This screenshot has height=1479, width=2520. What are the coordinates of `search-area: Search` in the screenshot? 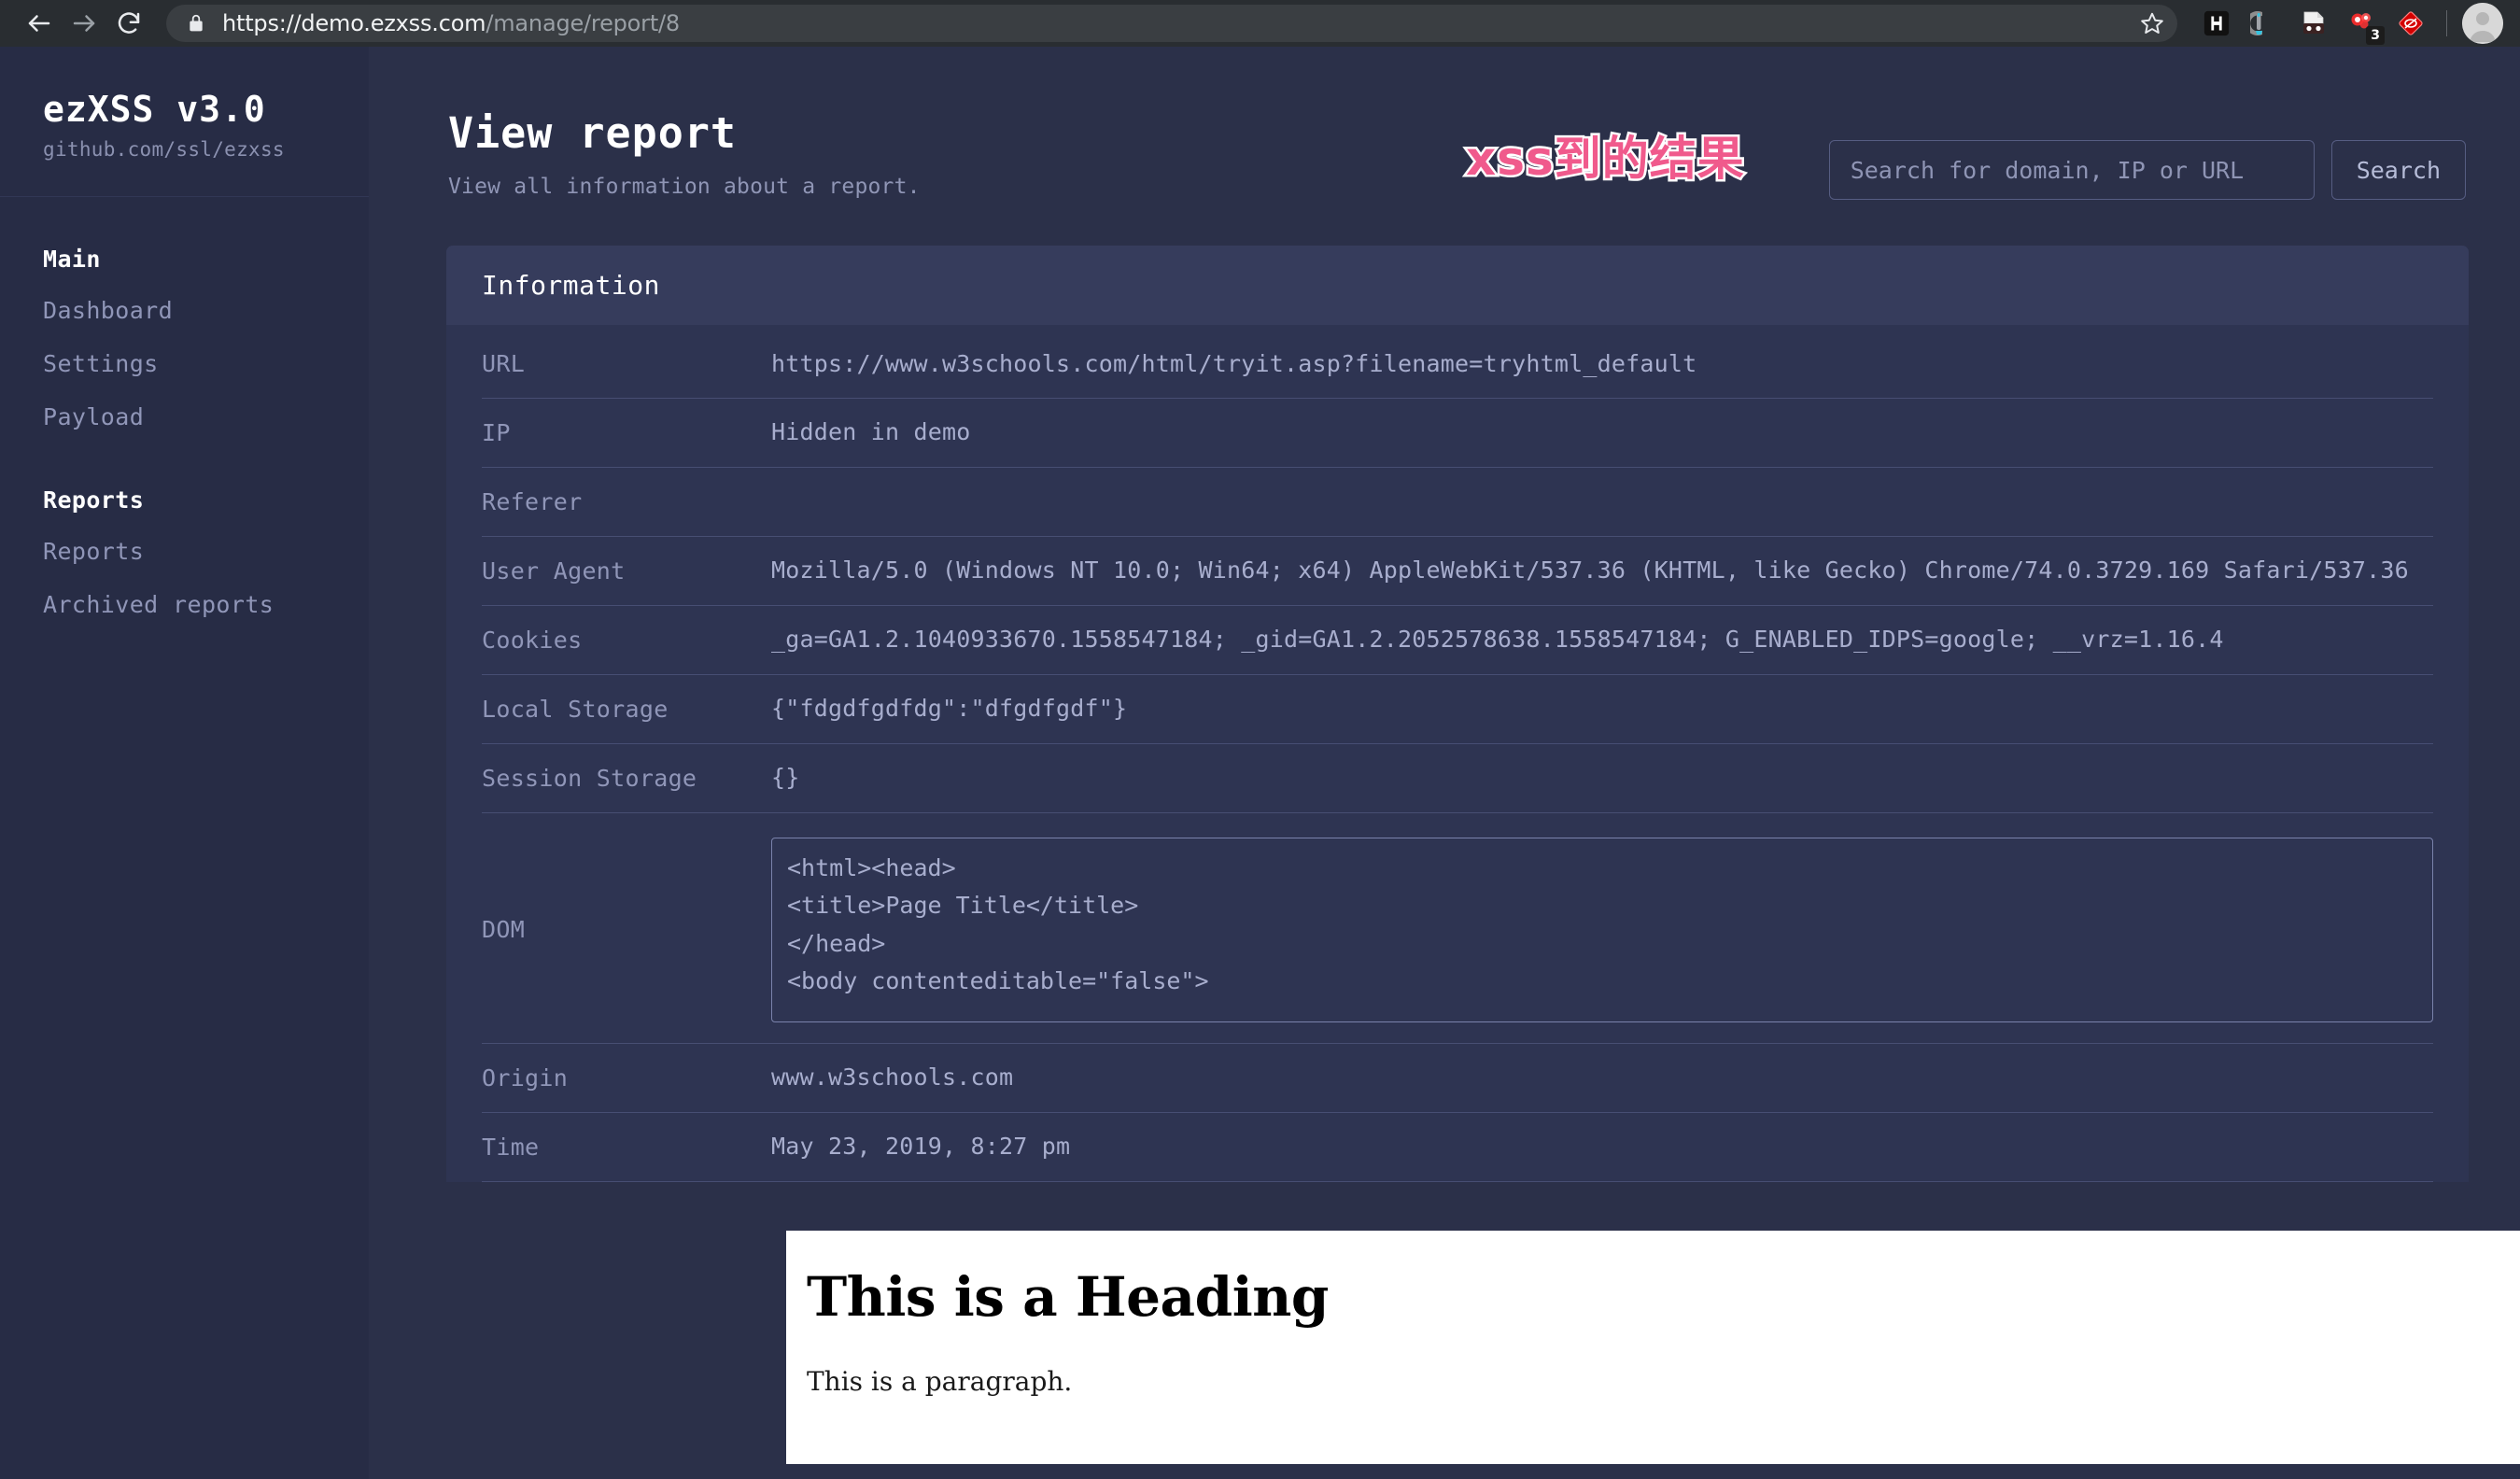 It's located at (2147, 170).